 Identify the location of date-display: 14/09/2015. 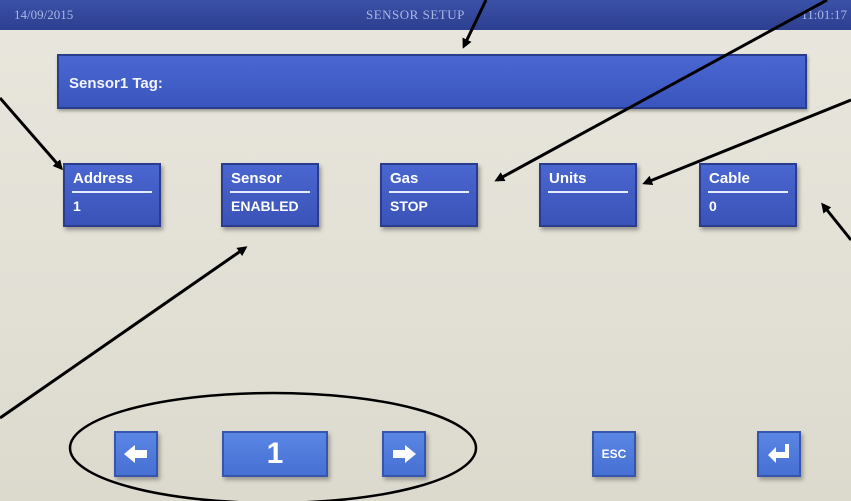
(44, 14).